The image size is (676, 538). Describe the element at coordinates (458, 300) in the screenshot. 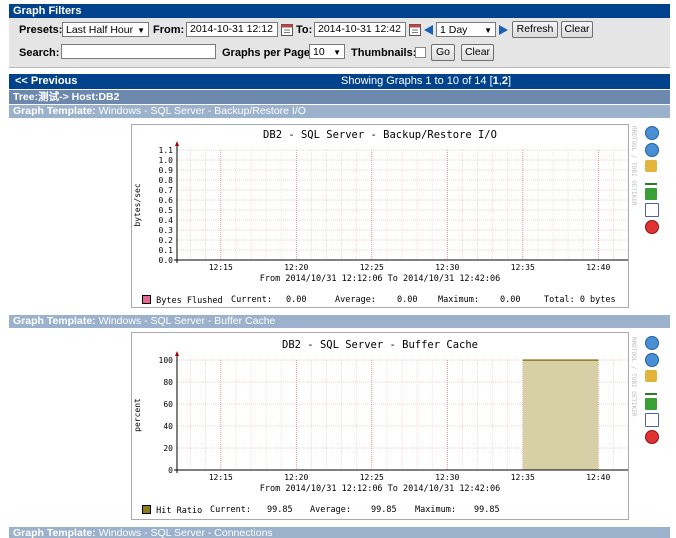

I see `legend-maximum-label: Maximum:` at that location.